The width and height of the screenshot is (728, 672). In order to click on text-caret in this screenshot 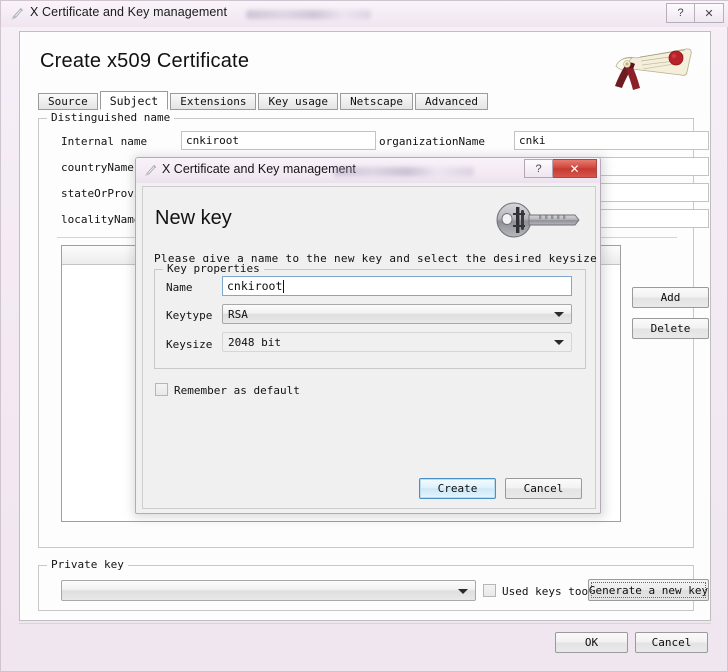, I will do `click(284, 286)`.